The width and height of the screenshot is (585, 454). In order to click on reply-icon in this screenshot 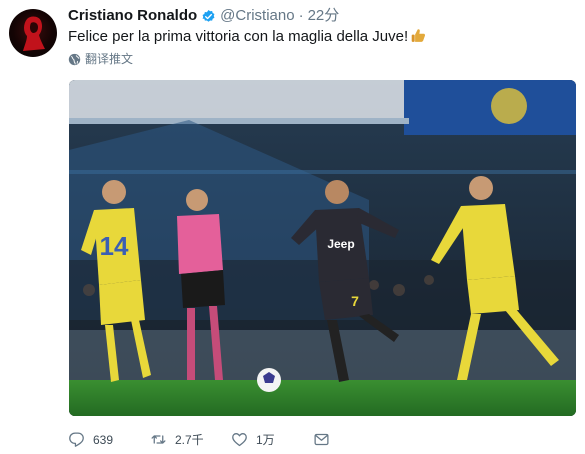, I will do `click(76, 439)`.